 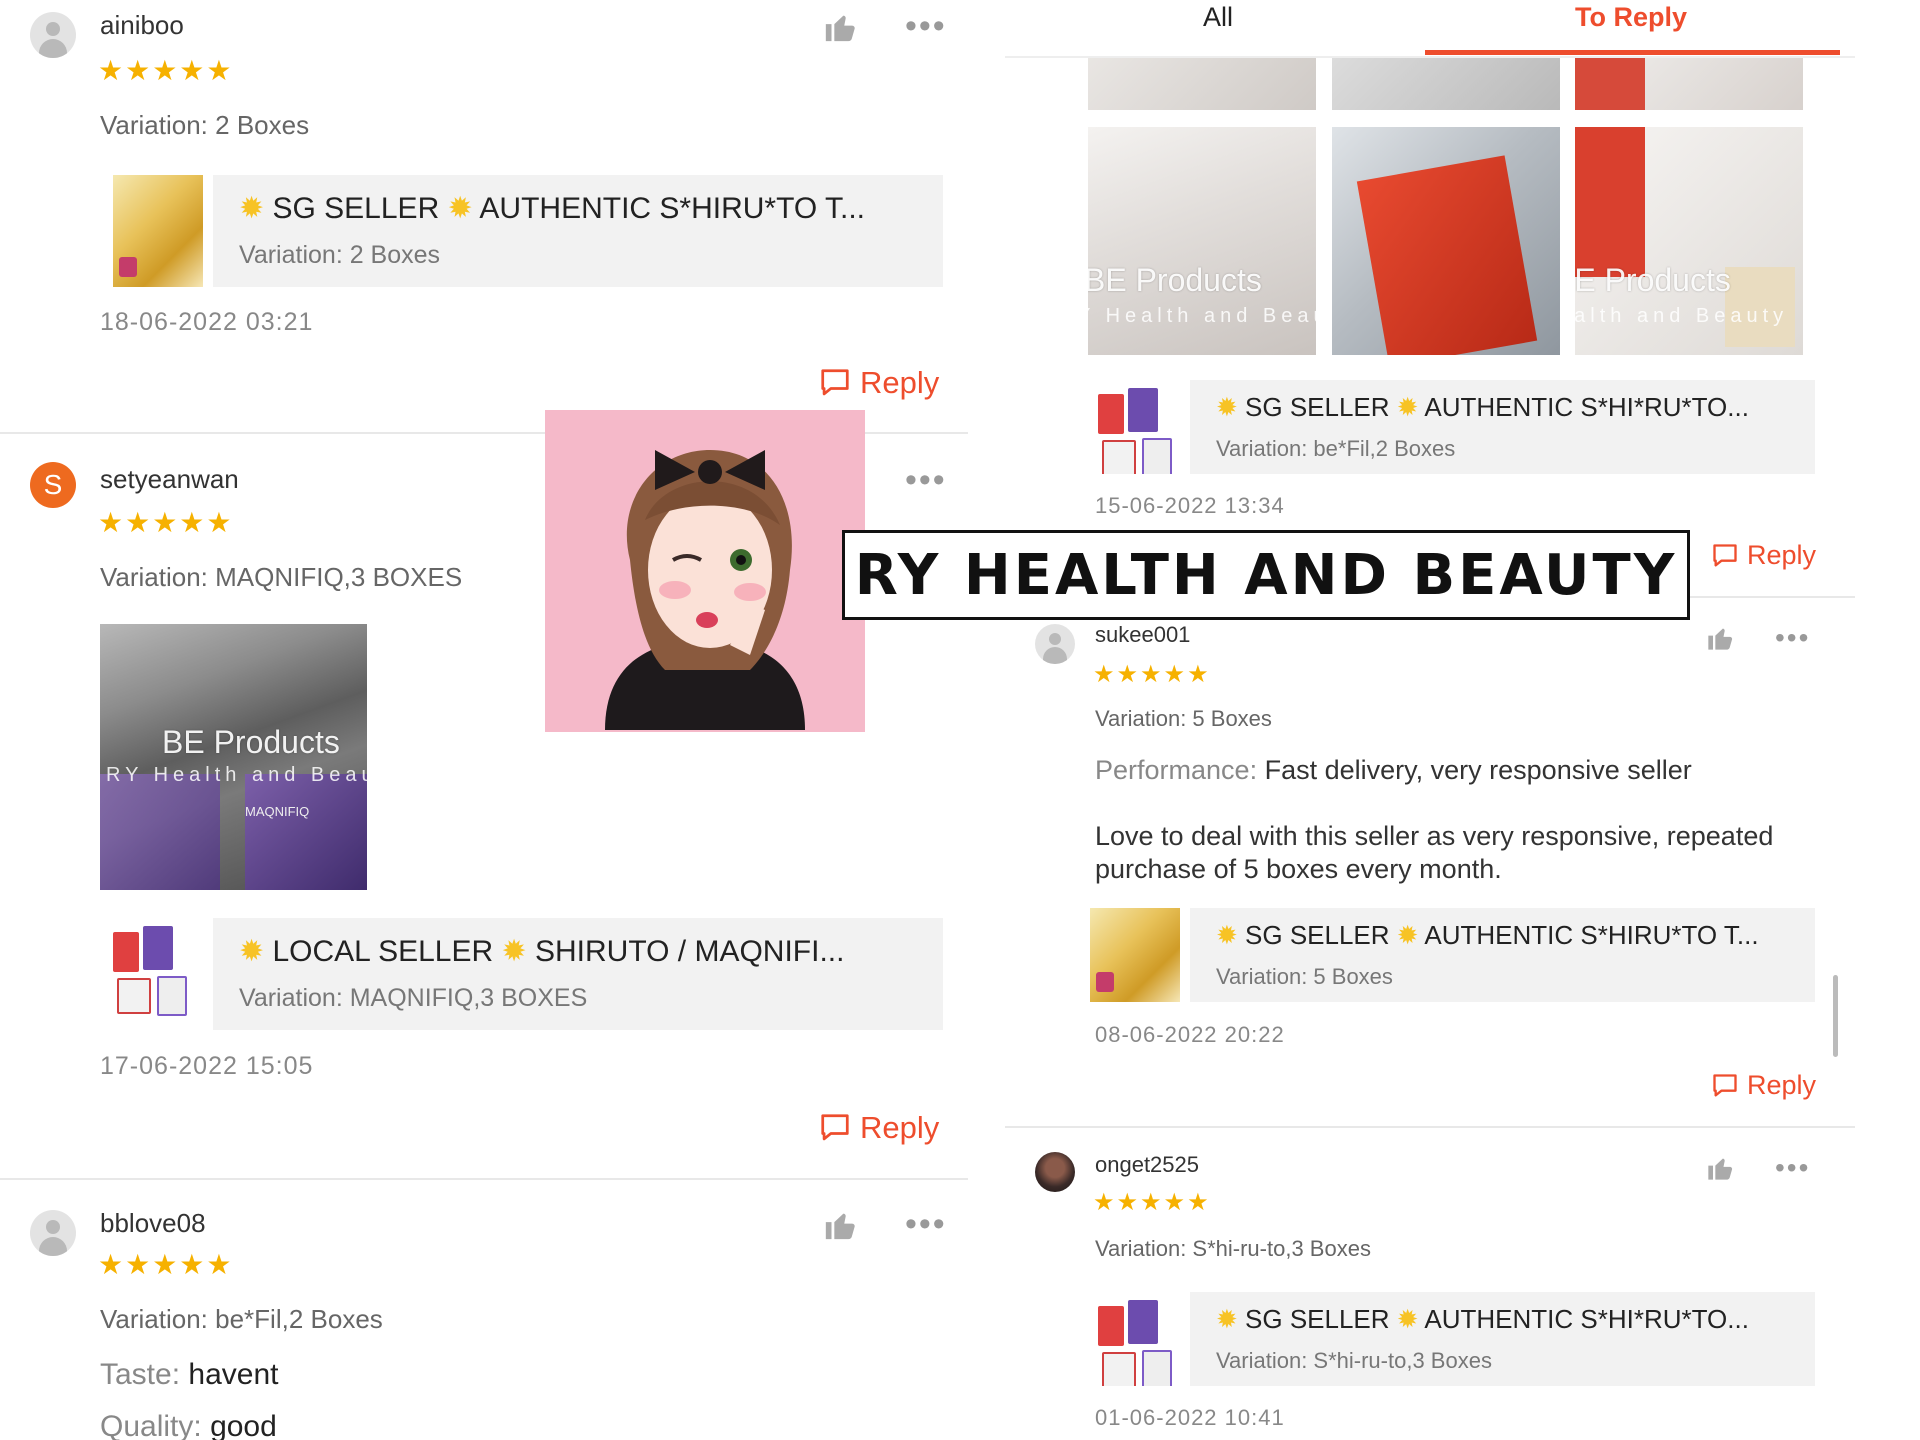 I want to click on review-date: 15-06-2022 13:34, so click(x=1190, y=505).